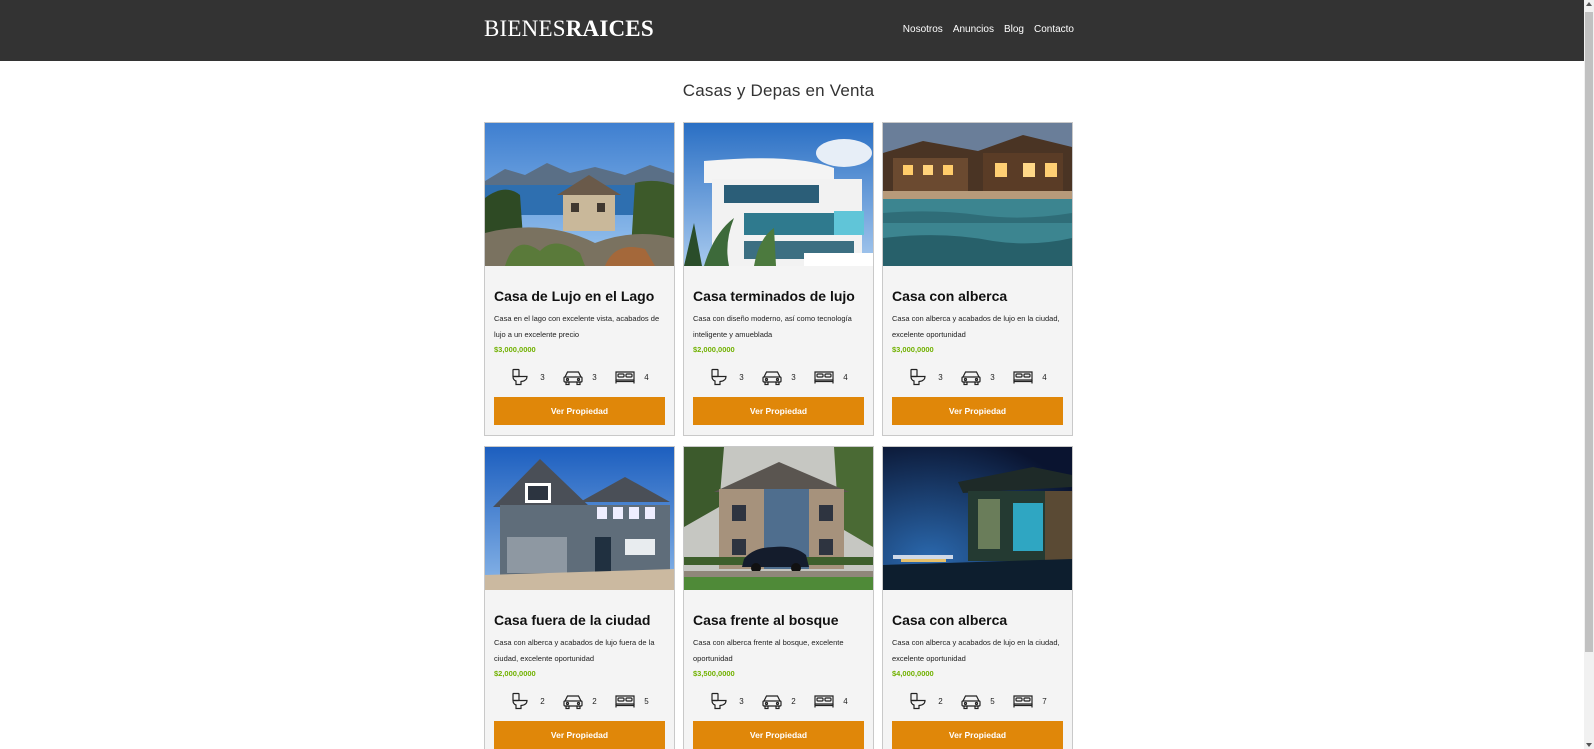  I want to click on property-title: Casa frente al bosque, so click(766, 620).